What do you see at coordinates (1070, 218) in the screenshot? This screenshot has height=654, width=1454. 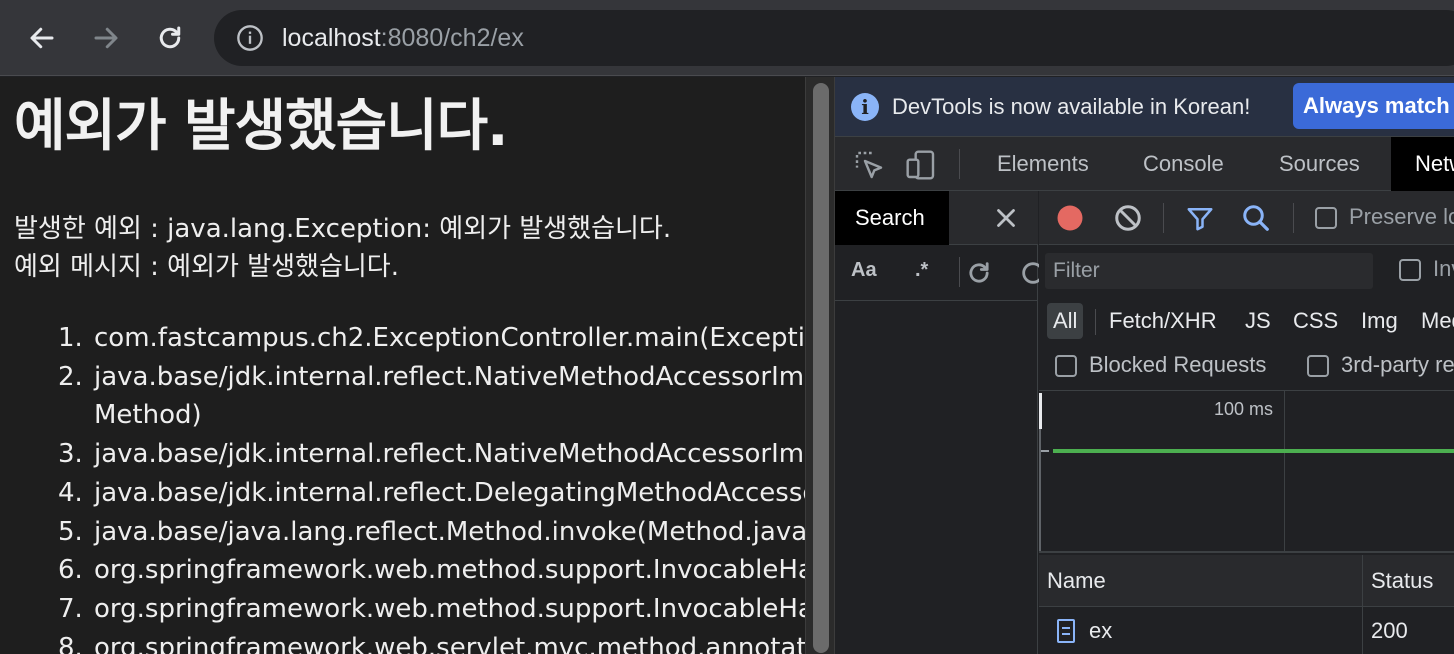 I see `record-icon` at bounding box center [1070, 218].